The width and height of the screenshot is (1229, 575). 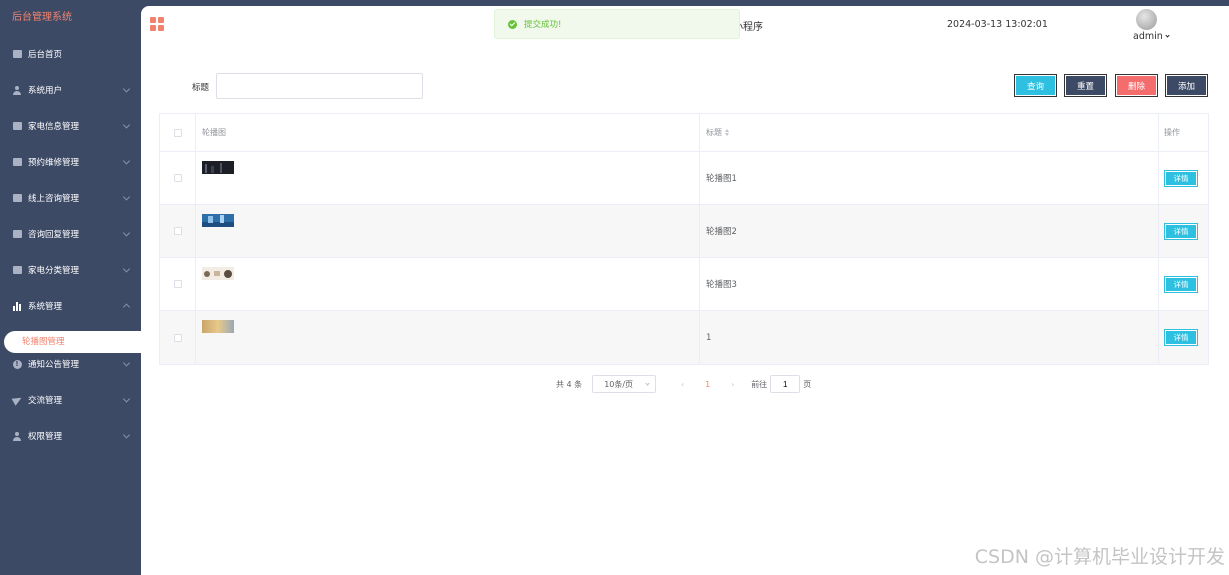 I want to click on page-size-select: 10条/页, so click(x=624, y=384).